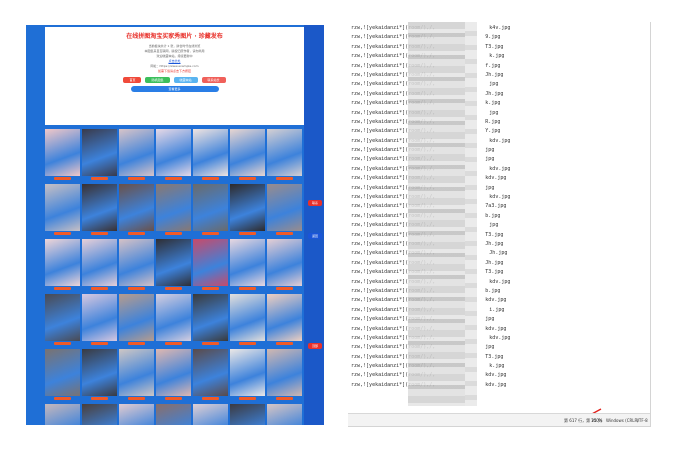 This screenshot has height=450, width=675. Describe the element at coordinates (213, 80) in the screenshot. I see `contact-button: 联系站长` at that location.